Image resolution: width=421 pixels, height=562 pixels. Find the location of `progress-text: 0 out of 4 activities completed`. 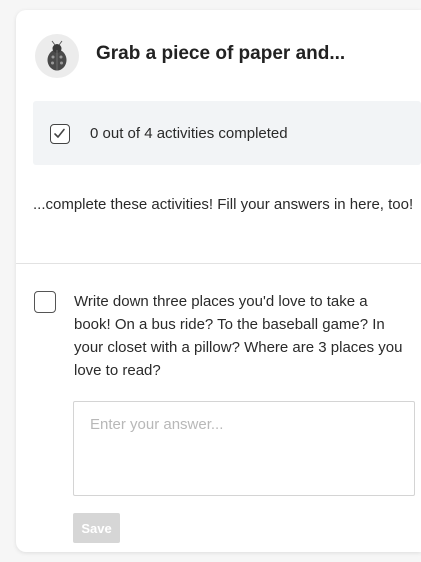

progress-text: 0 out of 4 activities completed is located at coordinates (189, 133).